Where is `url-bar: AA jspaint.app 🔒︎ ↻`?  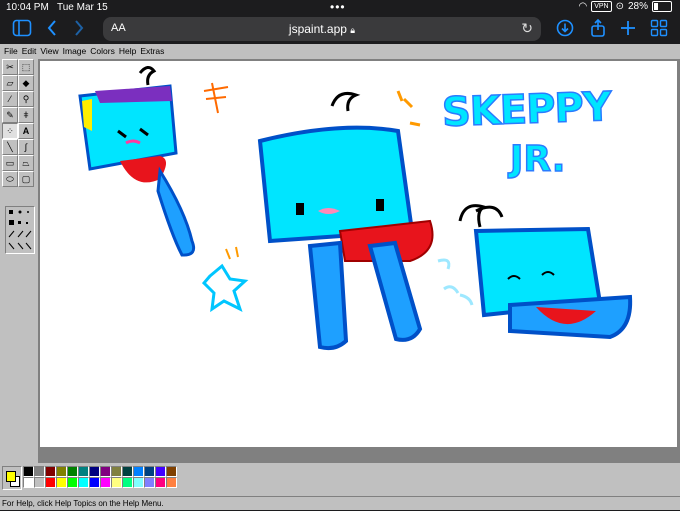 url-bar: AA jspaint.app 🔒︎ ↻ is located at coordinates (322, 29).